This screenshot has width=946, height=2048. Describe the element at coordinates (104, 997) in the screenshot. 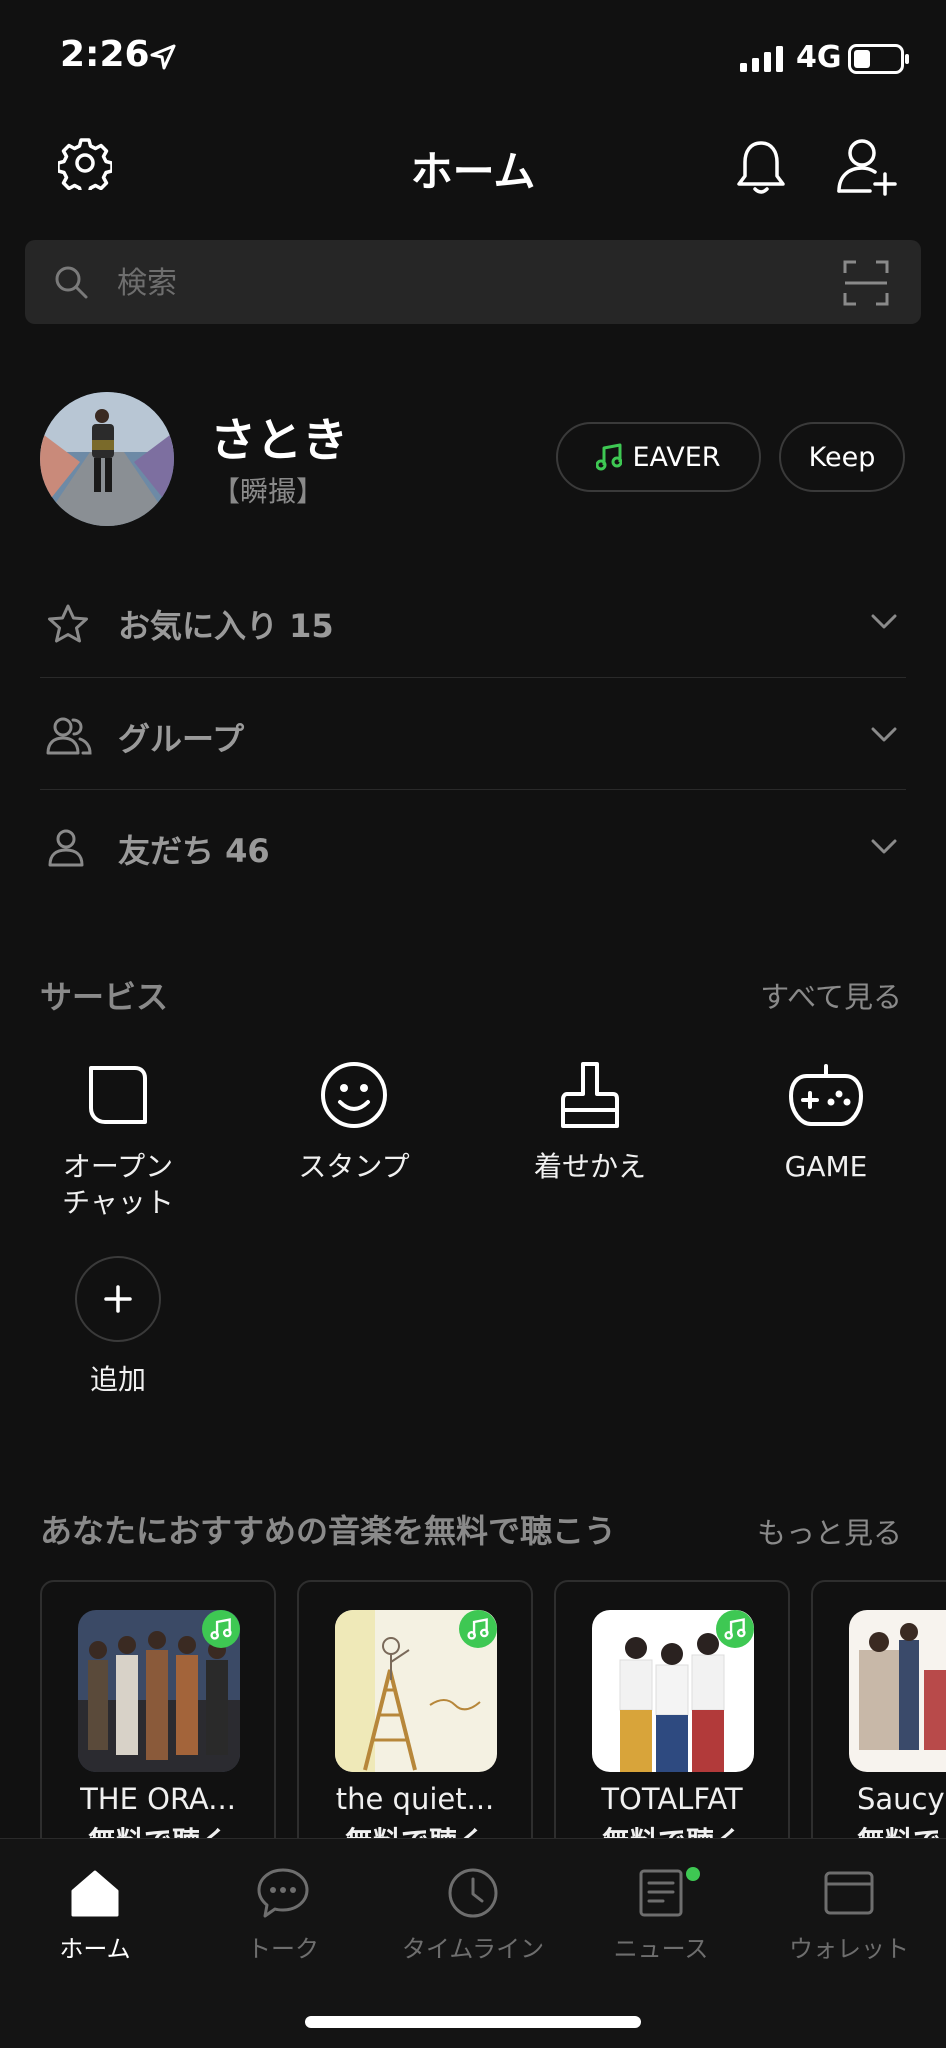

I see `services-title: サービス` at that location.